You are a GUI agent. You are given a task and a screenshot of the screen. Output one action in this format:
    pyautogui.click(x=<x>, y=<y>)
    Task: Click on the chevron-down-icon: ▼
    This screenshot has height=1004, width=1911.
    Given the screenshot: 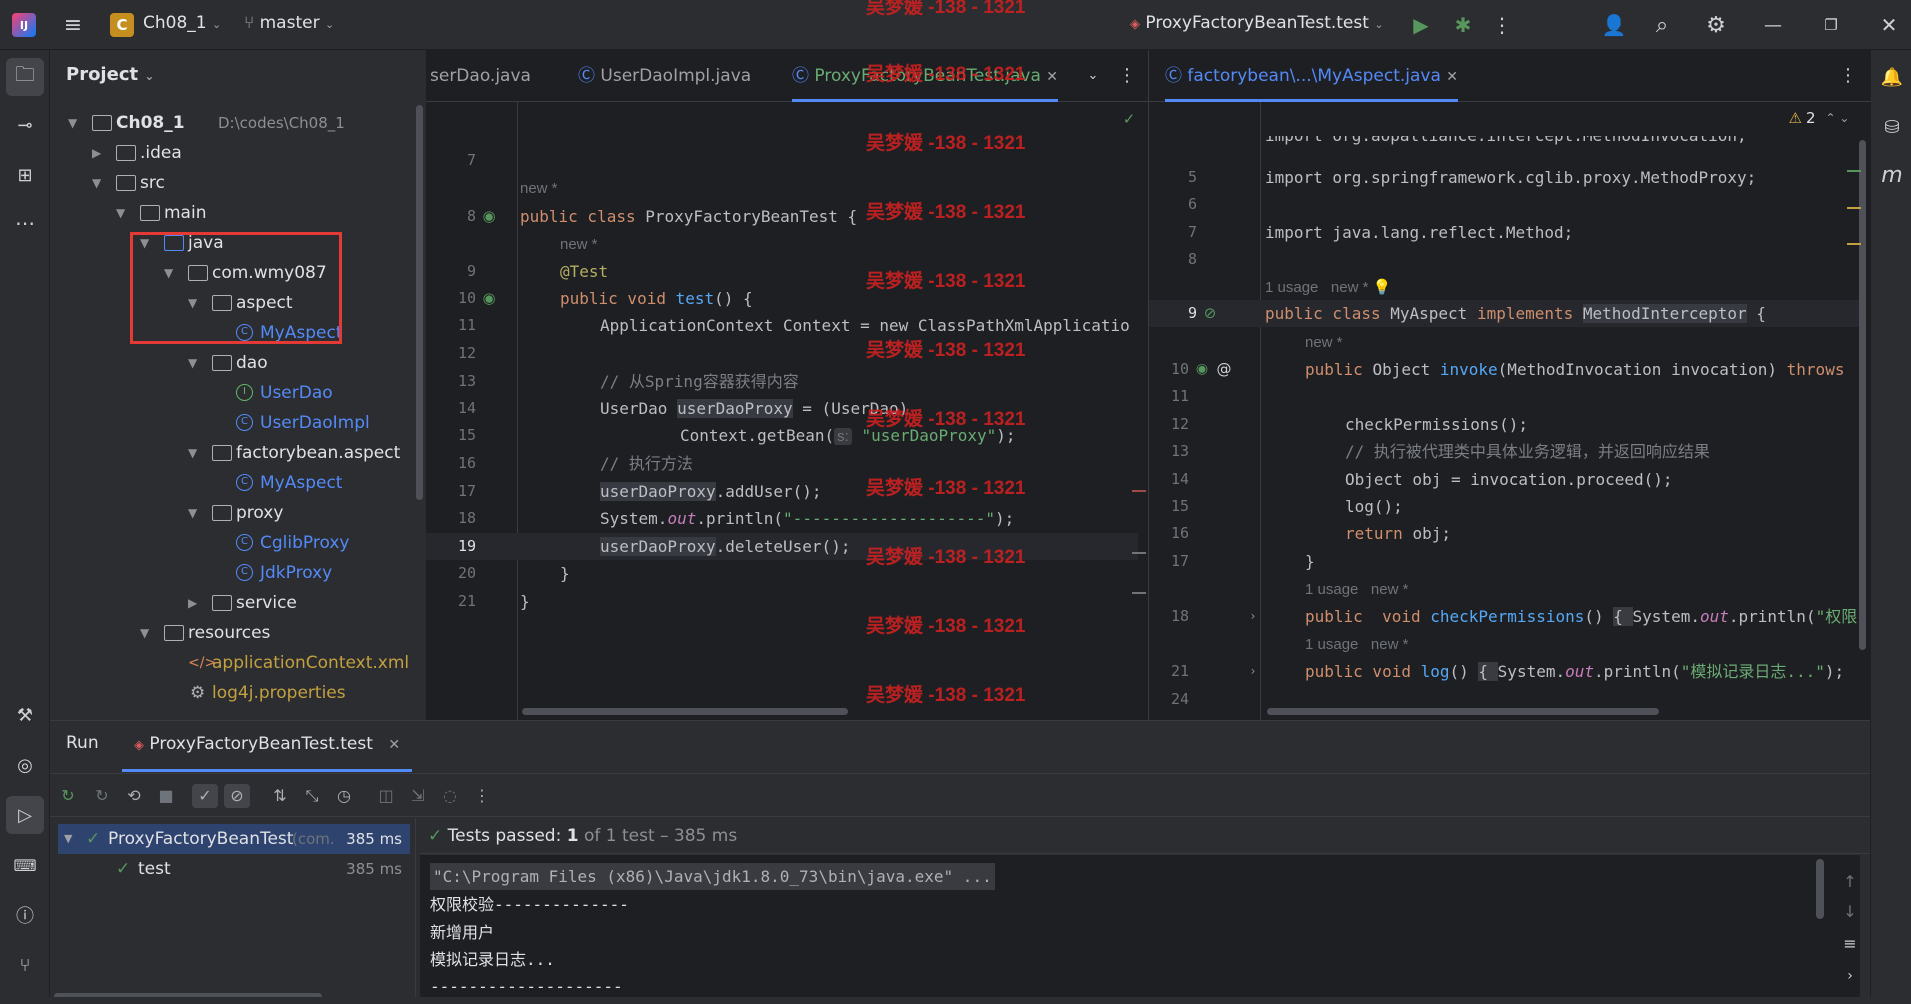 What is the action you would take?
    pyautogui.click(x=121, y=213)
    